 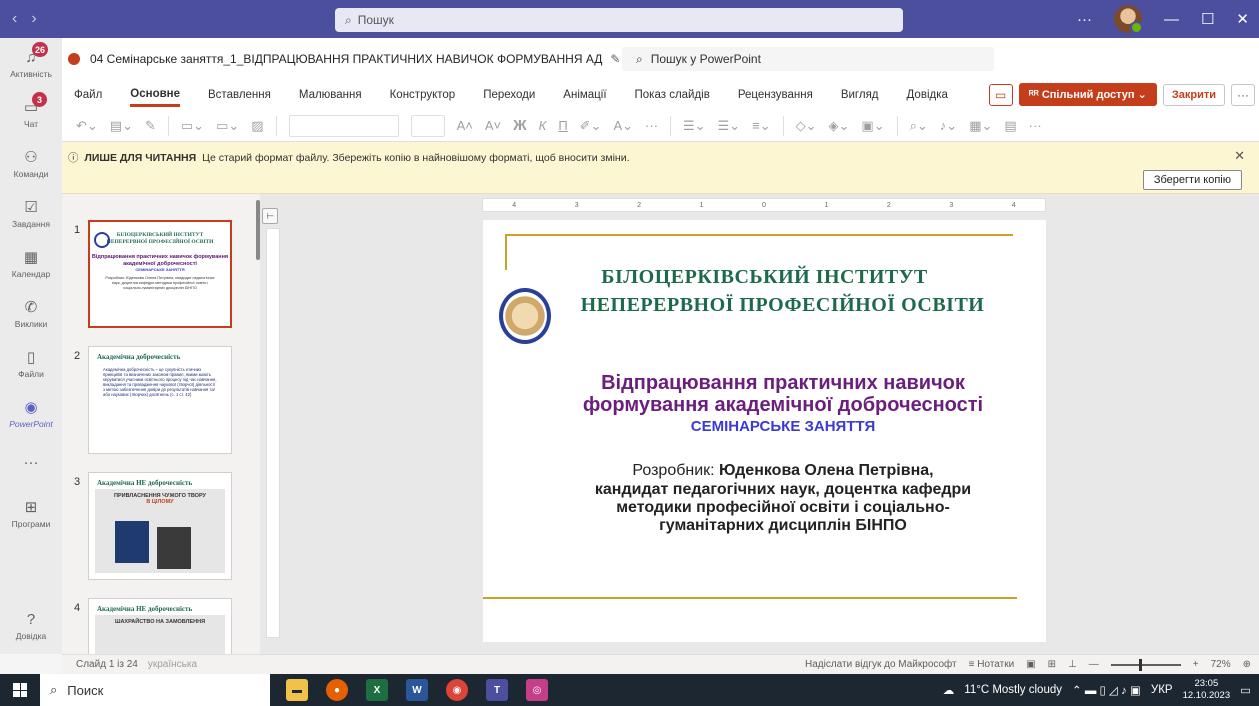 What do you see at coordinates (192, 126) in the screenshot?
I see `new-slide-icon: ▭⌄` at bounding box center [192, 126].